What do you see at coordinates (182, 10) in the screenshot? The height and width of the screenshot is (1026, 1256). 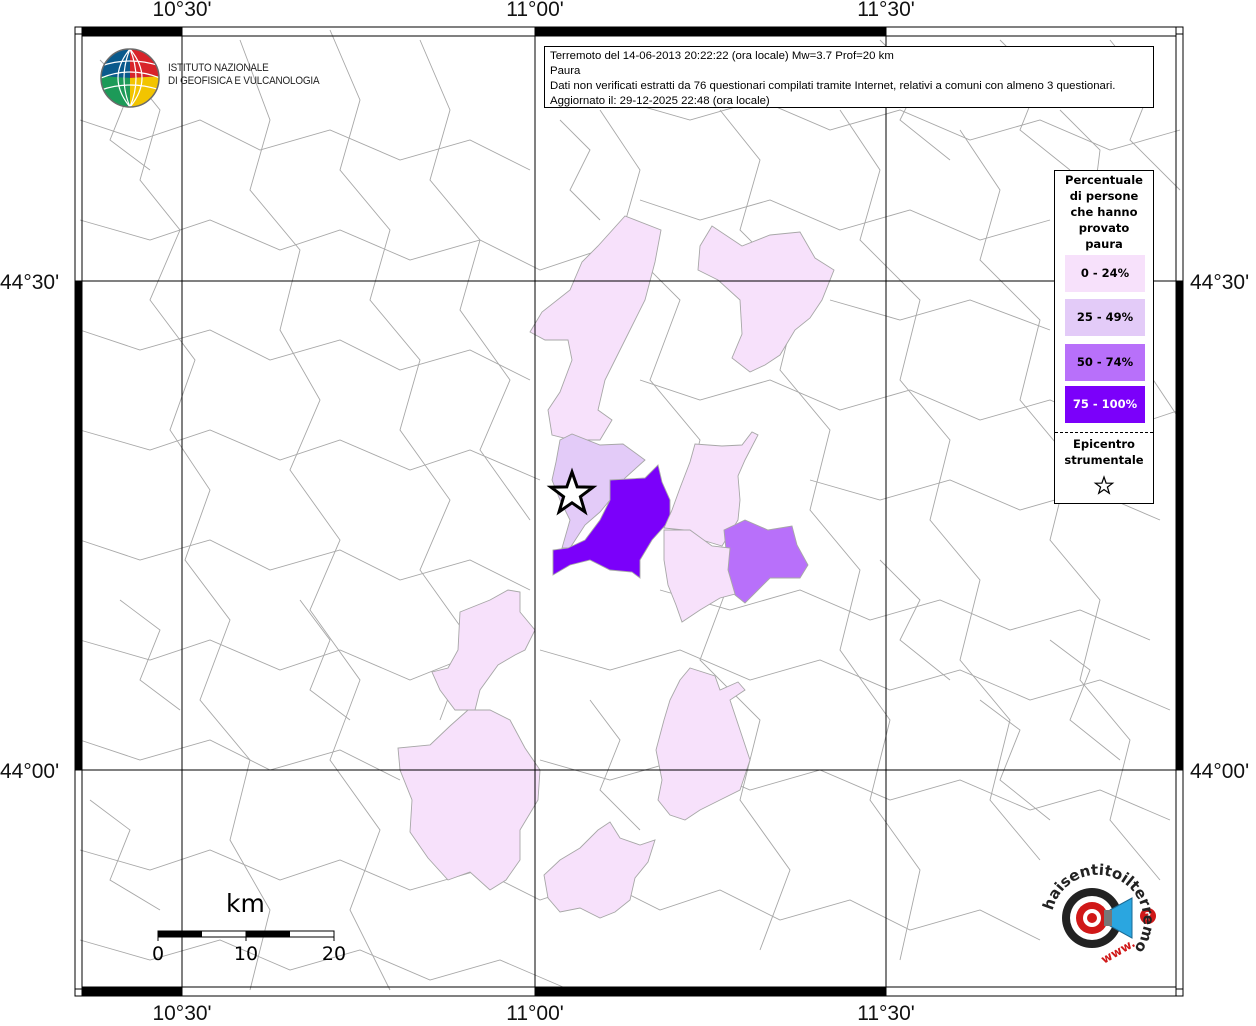 I see `lon-label-top-1: 10°30'` at bounding box center [182, 10].